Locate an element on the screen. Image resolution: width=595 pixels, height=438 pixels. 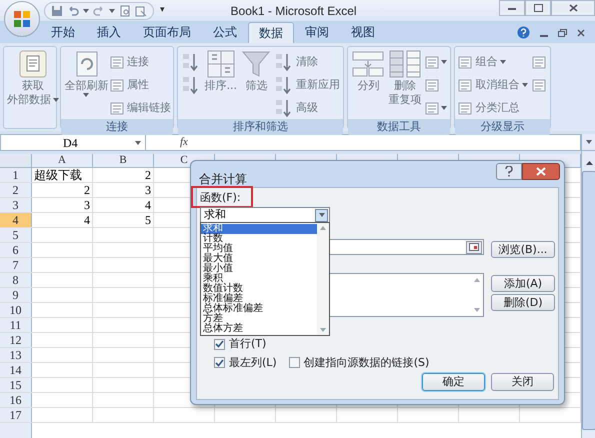
row-header: 16 is located at coordinates (16, 400).